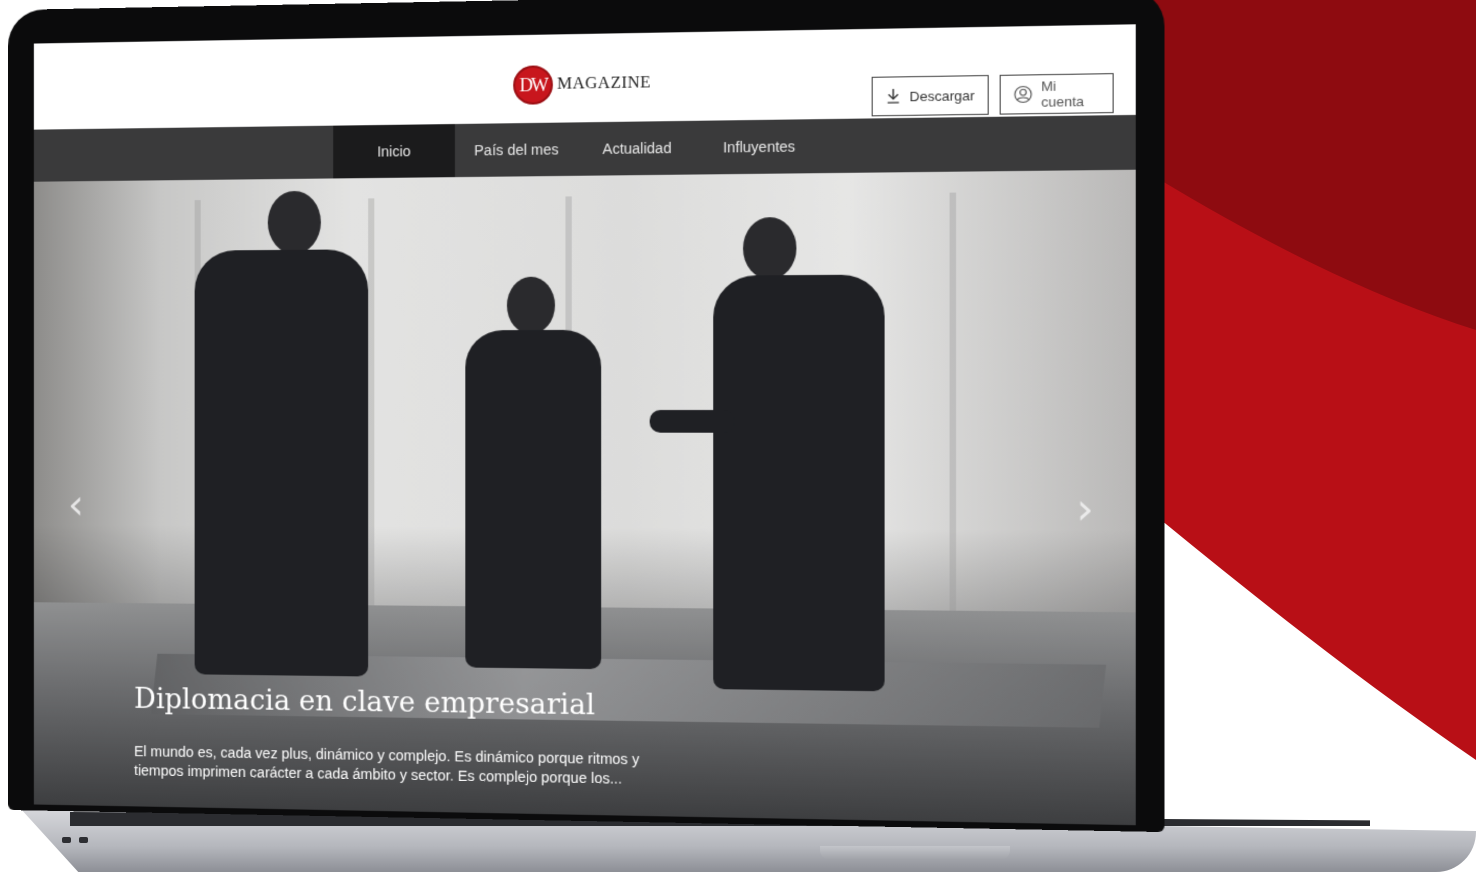  What do you see at coordinates (281, 463) in the screenshot?
I see `person-left` at bounding box center [281, 463].